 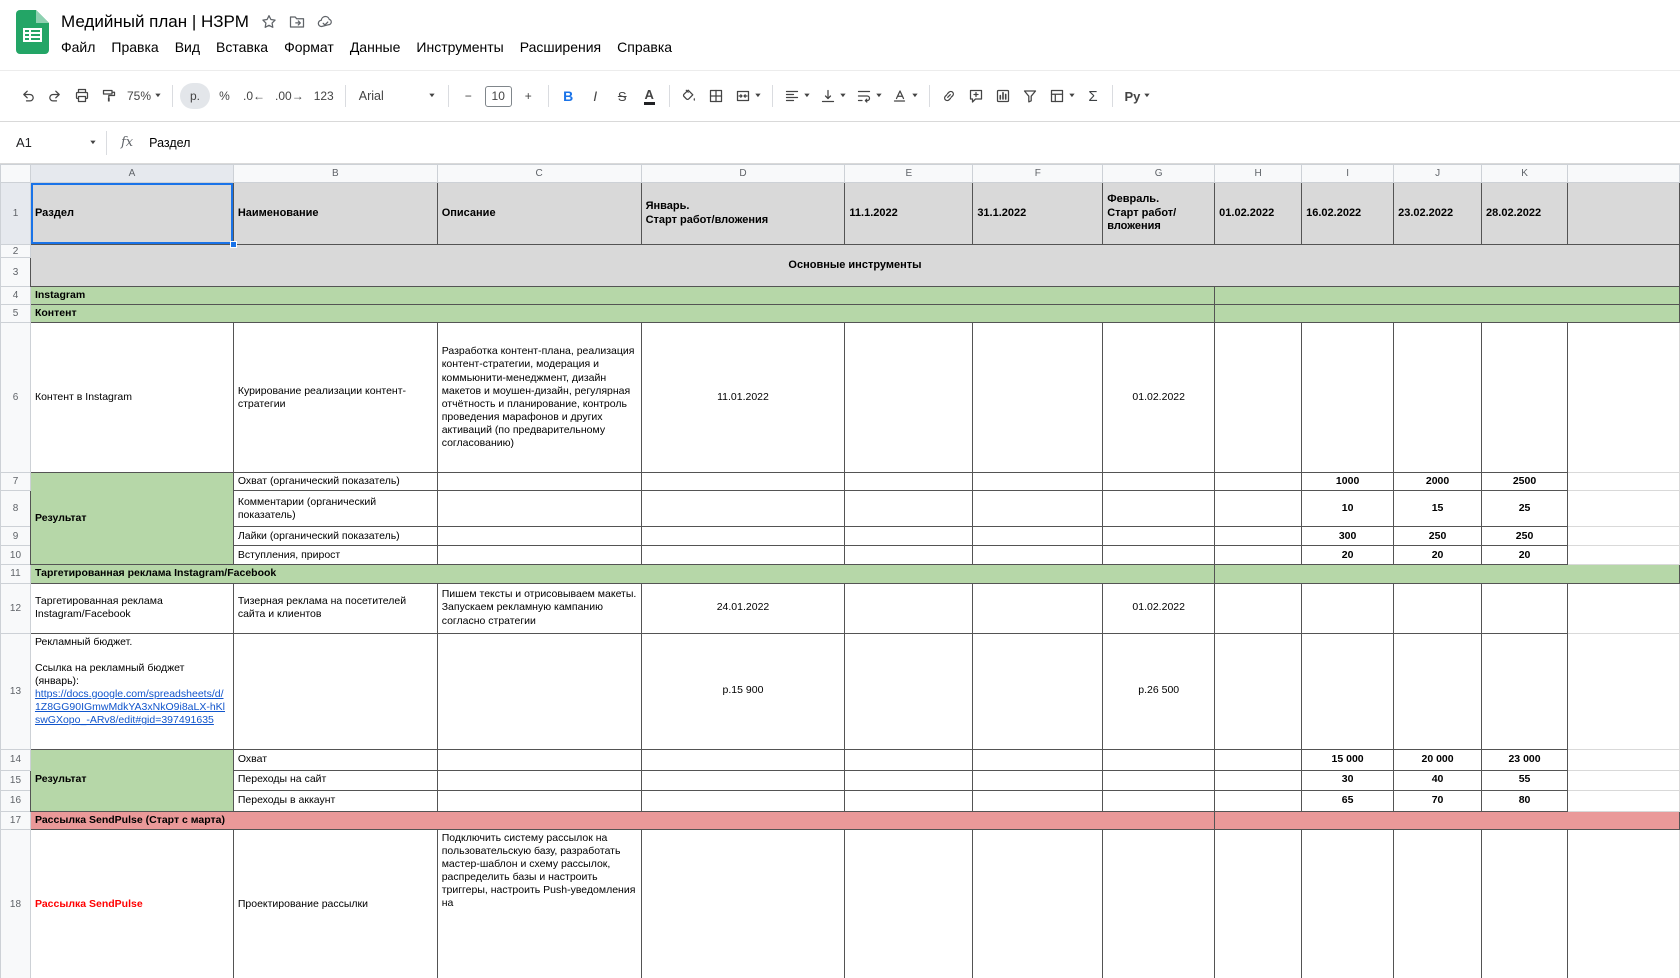 I want to click on merge-cells-button: ▼, so click(x=748, y=96).